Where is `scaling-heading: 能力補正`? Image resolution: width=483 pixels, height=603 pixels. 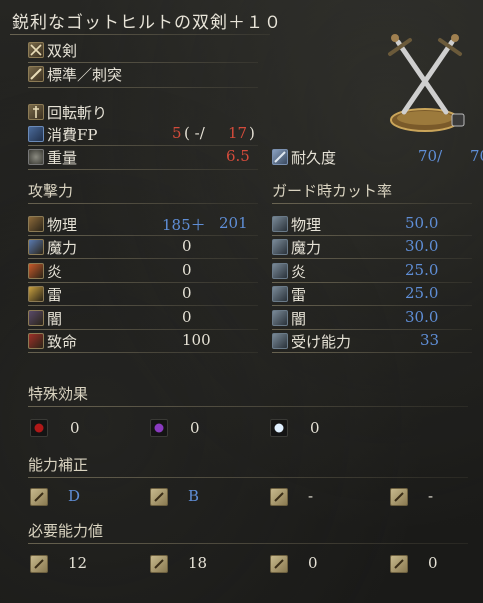
scaling-heading: 能力補正 is located at coordinates (58, 465).